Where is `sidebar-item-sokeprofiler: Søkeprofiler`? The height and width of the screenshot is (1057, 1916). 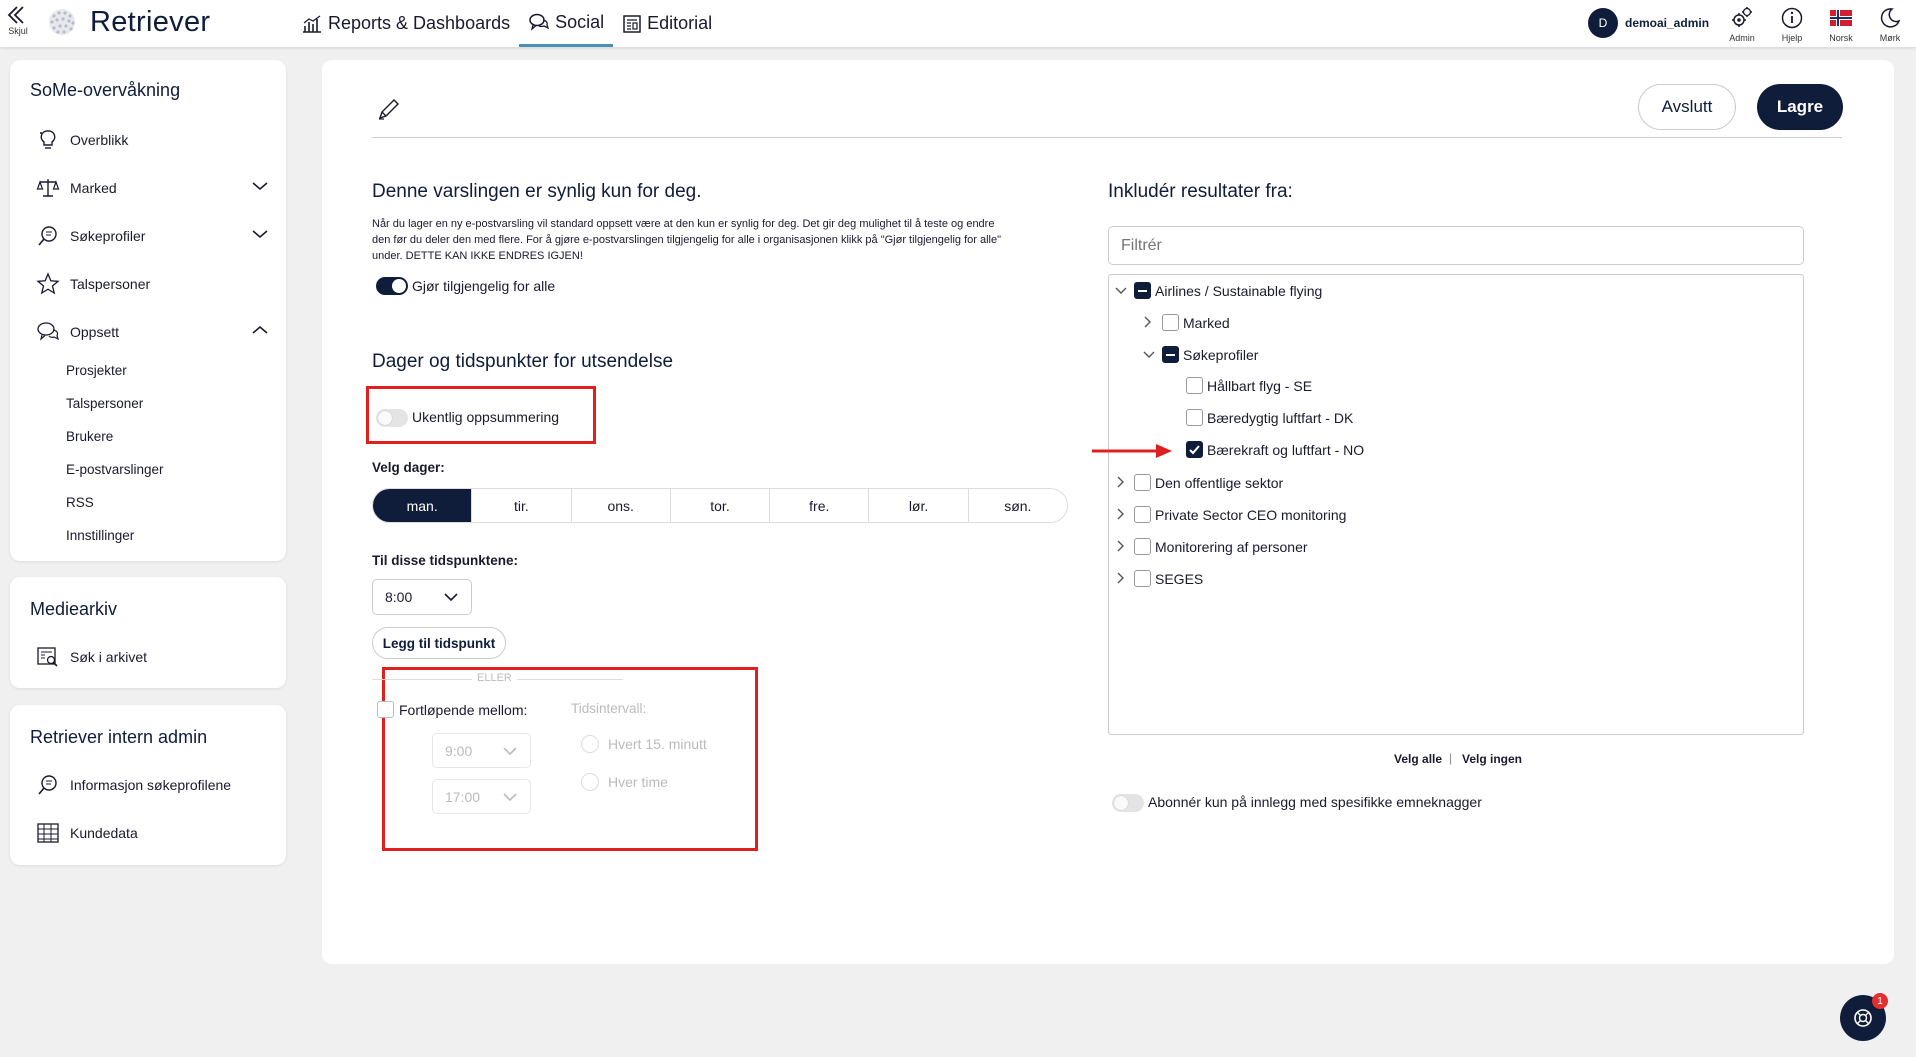 sidebar-item-sokeprofiler: Søkeprofiler is located at coordinates (90, 236).